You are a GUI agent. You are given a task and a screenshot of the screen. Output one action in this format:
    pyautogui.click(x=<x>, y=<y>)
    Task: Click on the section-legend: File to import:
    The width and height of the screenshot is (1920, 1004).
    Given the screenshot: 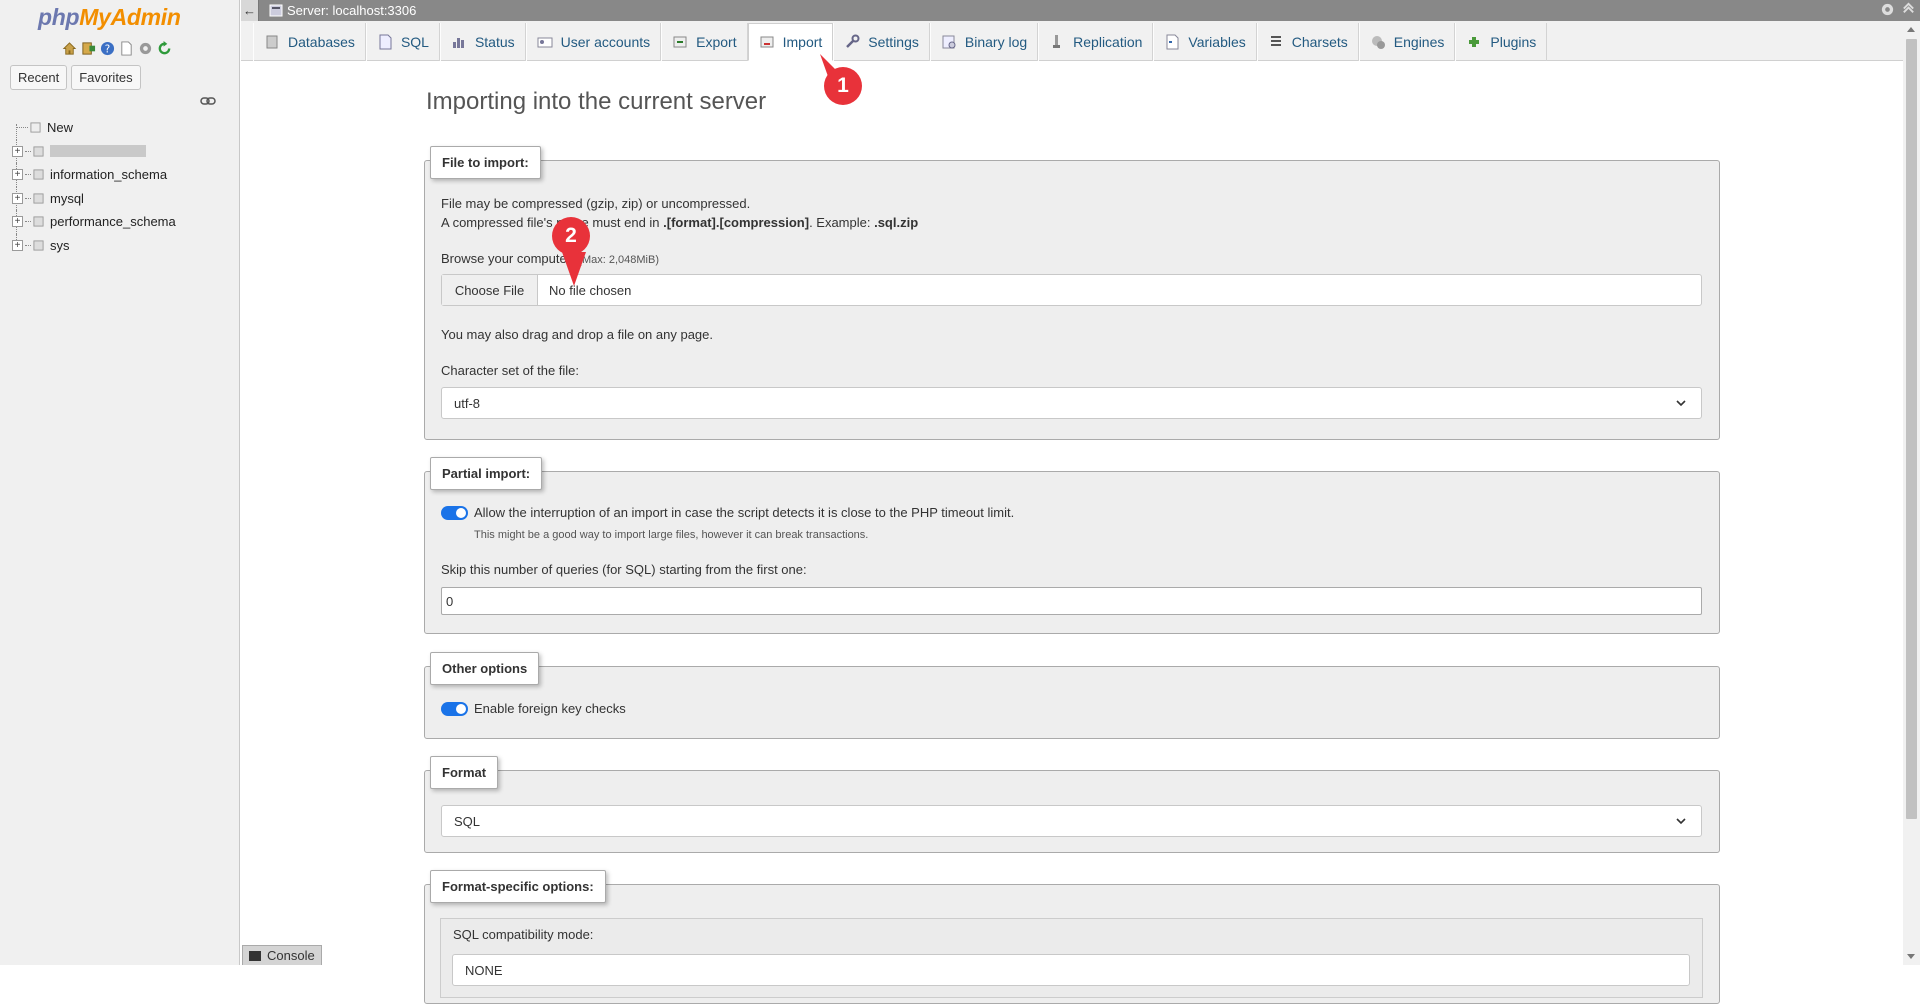 What is the action you would take?
    pyautogui.click(x=485, y=162)
    